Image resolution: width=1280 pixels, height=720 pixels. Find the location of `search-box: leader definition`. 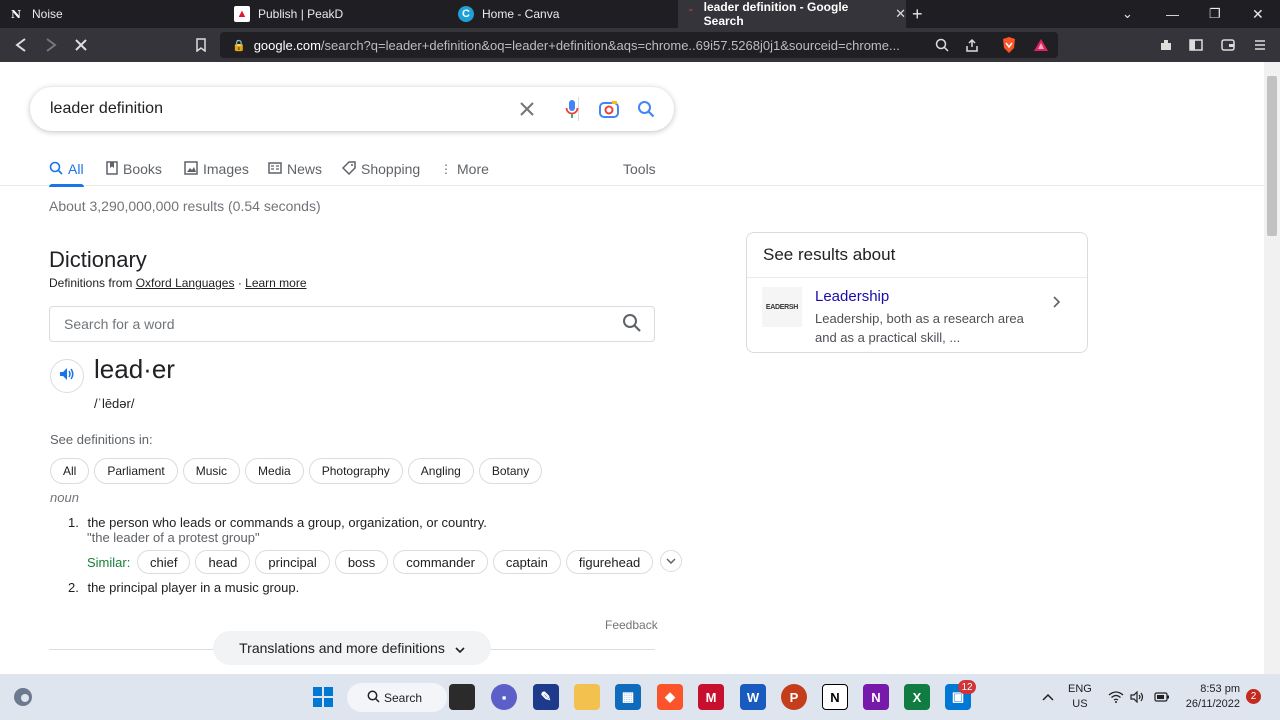

search-box: leader definition is located at coordinates (352, 109).